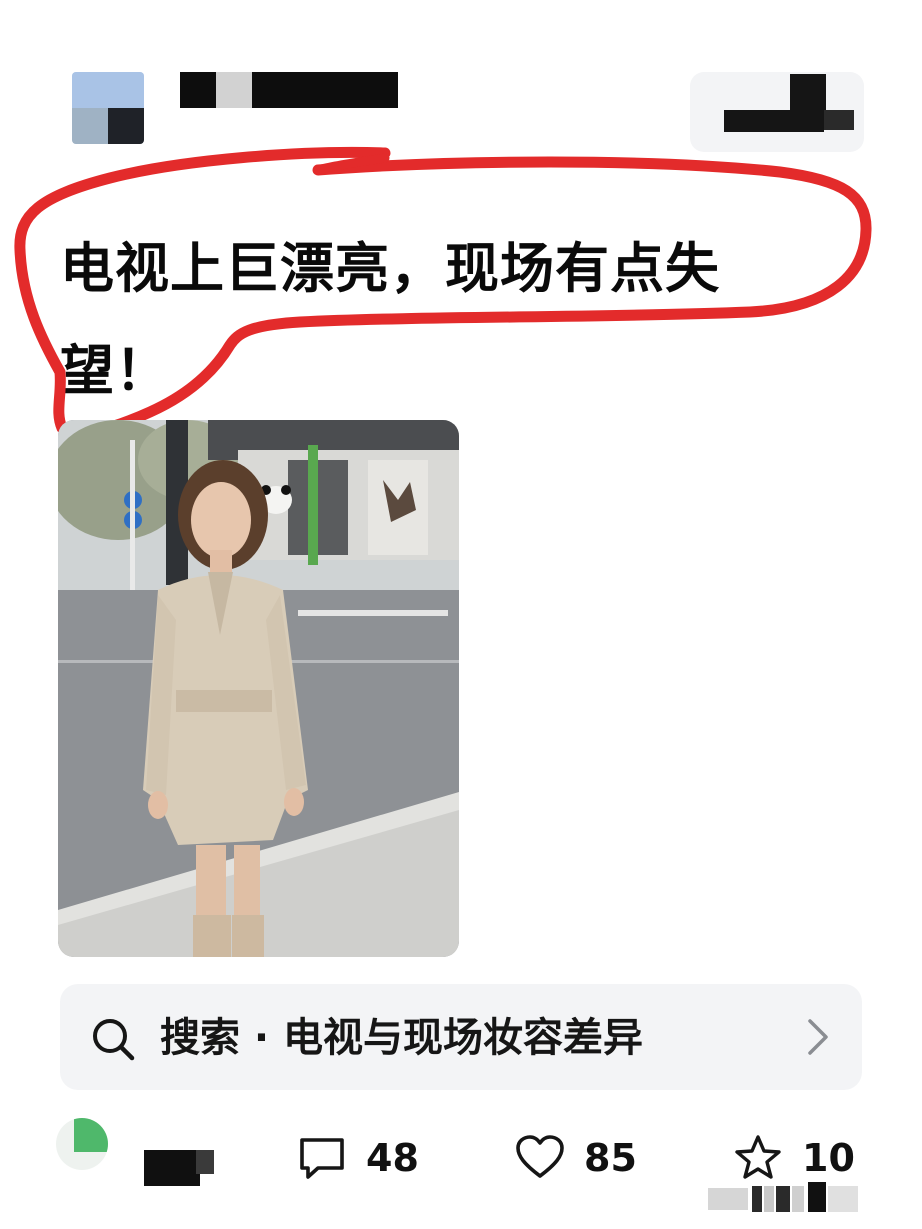  I want to click on related-search-bar: 搜索 · 电视与现场妆容差异, so click(461, 1037).